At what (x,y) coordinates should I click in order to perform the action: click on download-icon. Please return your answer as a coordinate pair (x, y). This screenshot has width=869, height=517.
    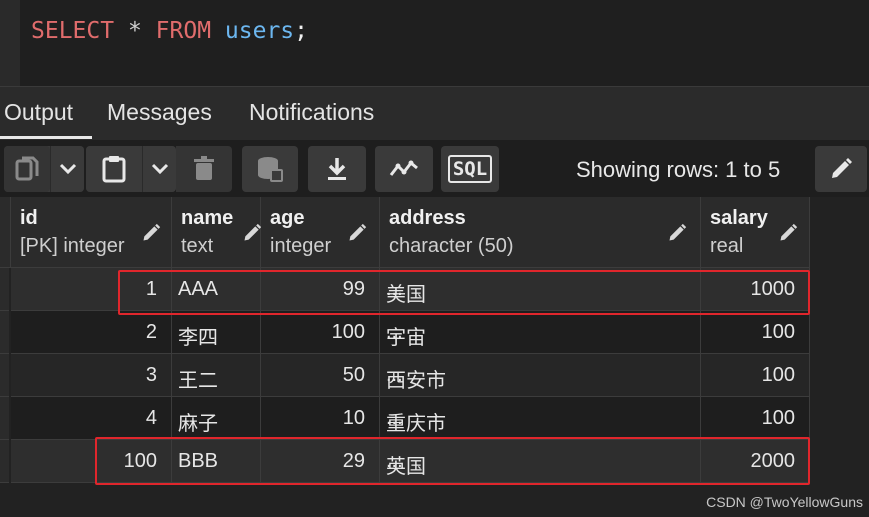
    Looking at the image, I should click on (337, 169).